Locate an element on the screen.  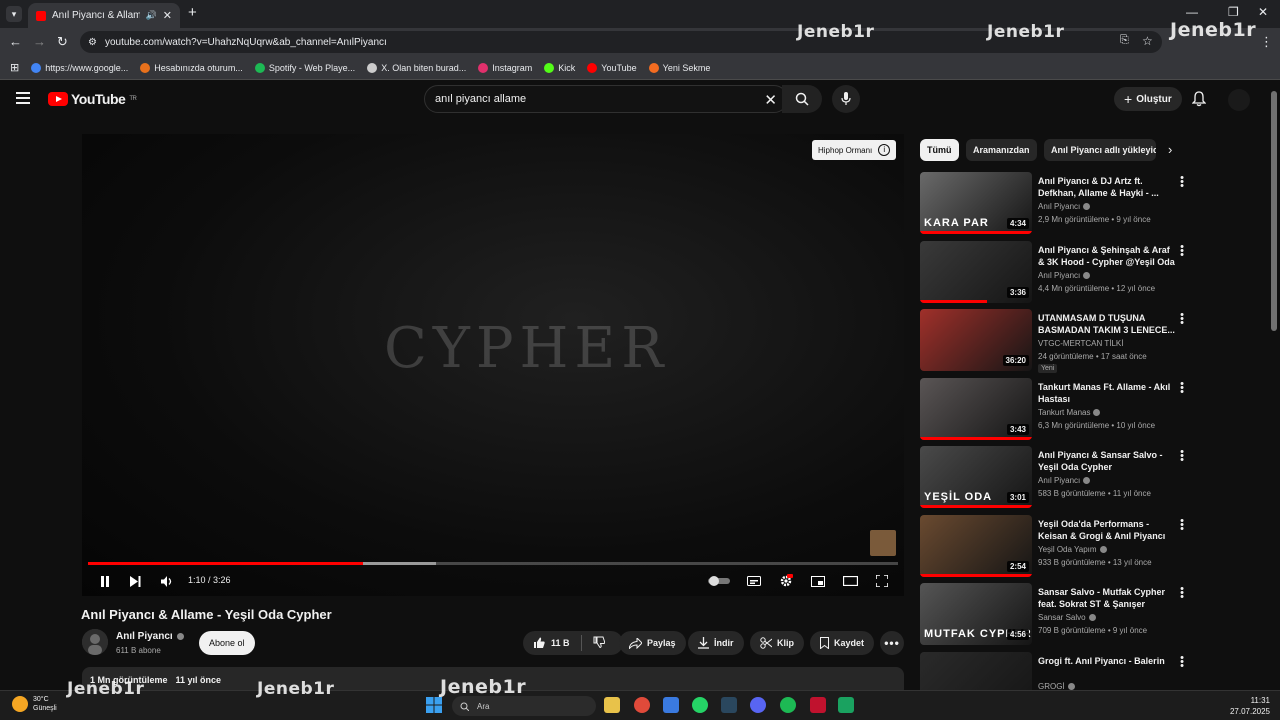
browser-menu-icon: ⋮ is located at coordinates (1266, 42).